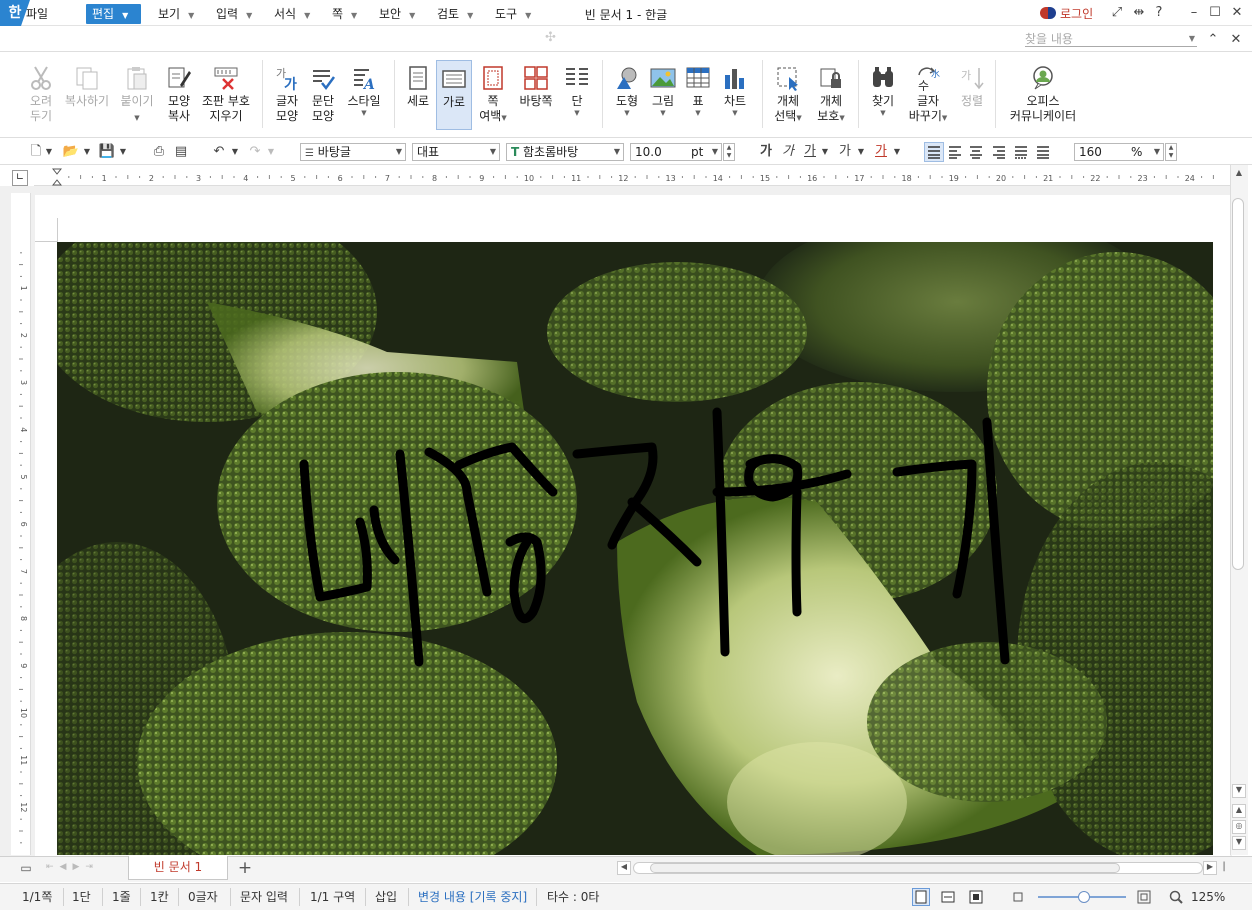 The width and height of the screenshot is (1252, 910). What do you see at coordinates (323, 95) in the screenshot?
I see `para-shape-button: 문단 모양` at bounding box center [323, 95].